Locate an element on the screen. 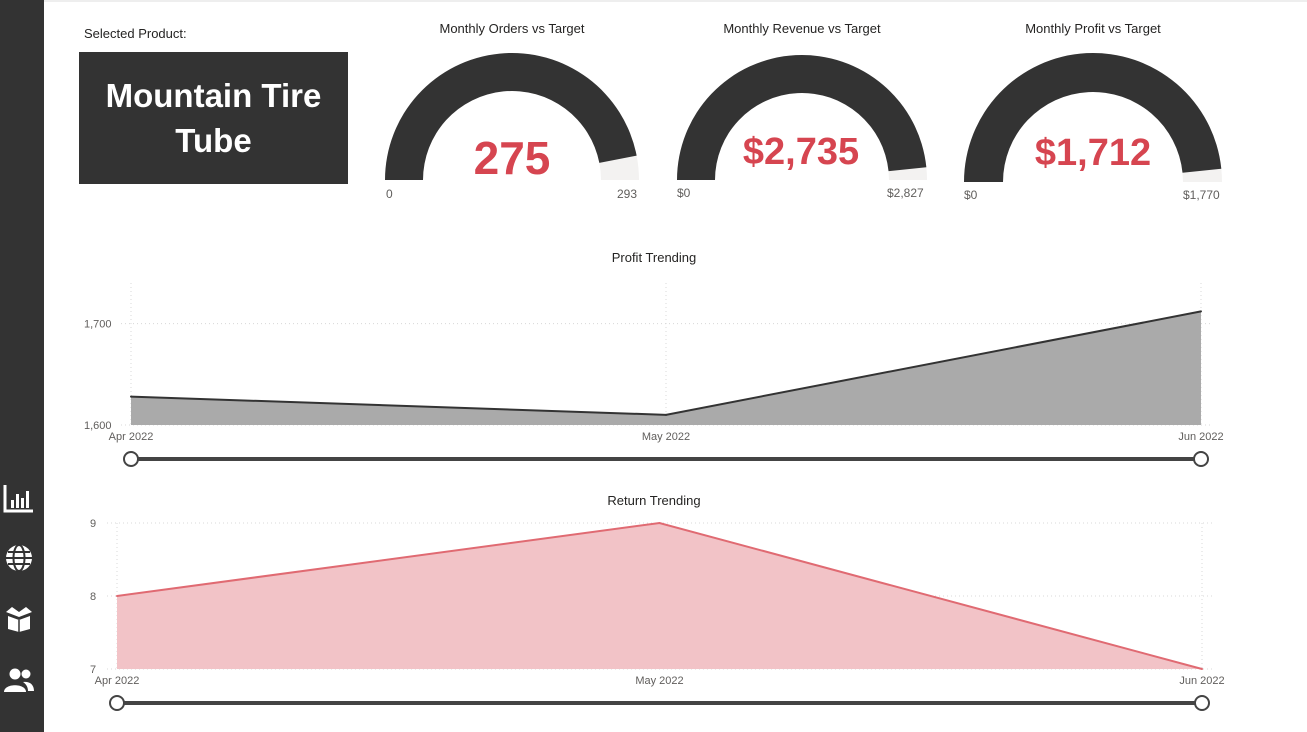 This screenshot has height=732, width=1307. y-tick-label: 8 is located at coordinates (93, 597).